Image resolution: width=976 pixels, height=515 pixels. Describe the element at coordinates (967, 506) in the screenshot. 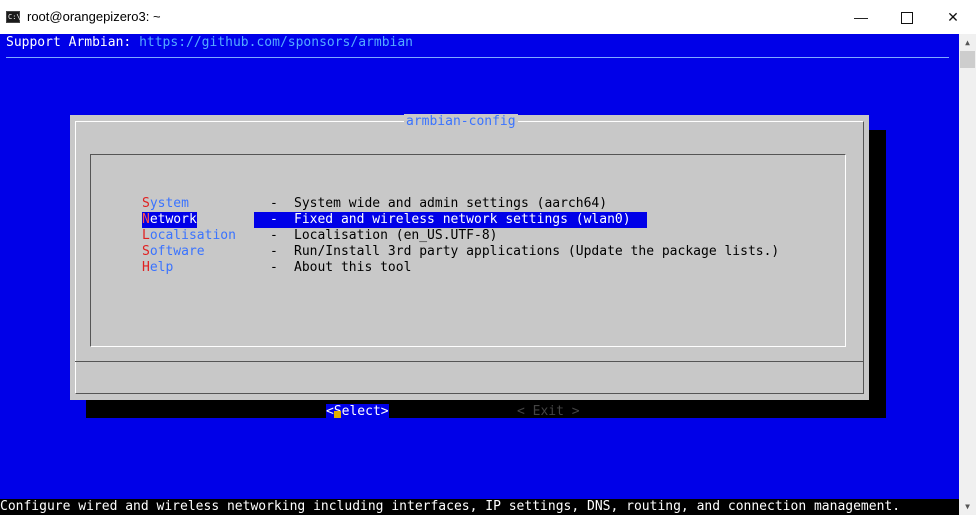

I see `scroll-down-icon: ▼` at that location.